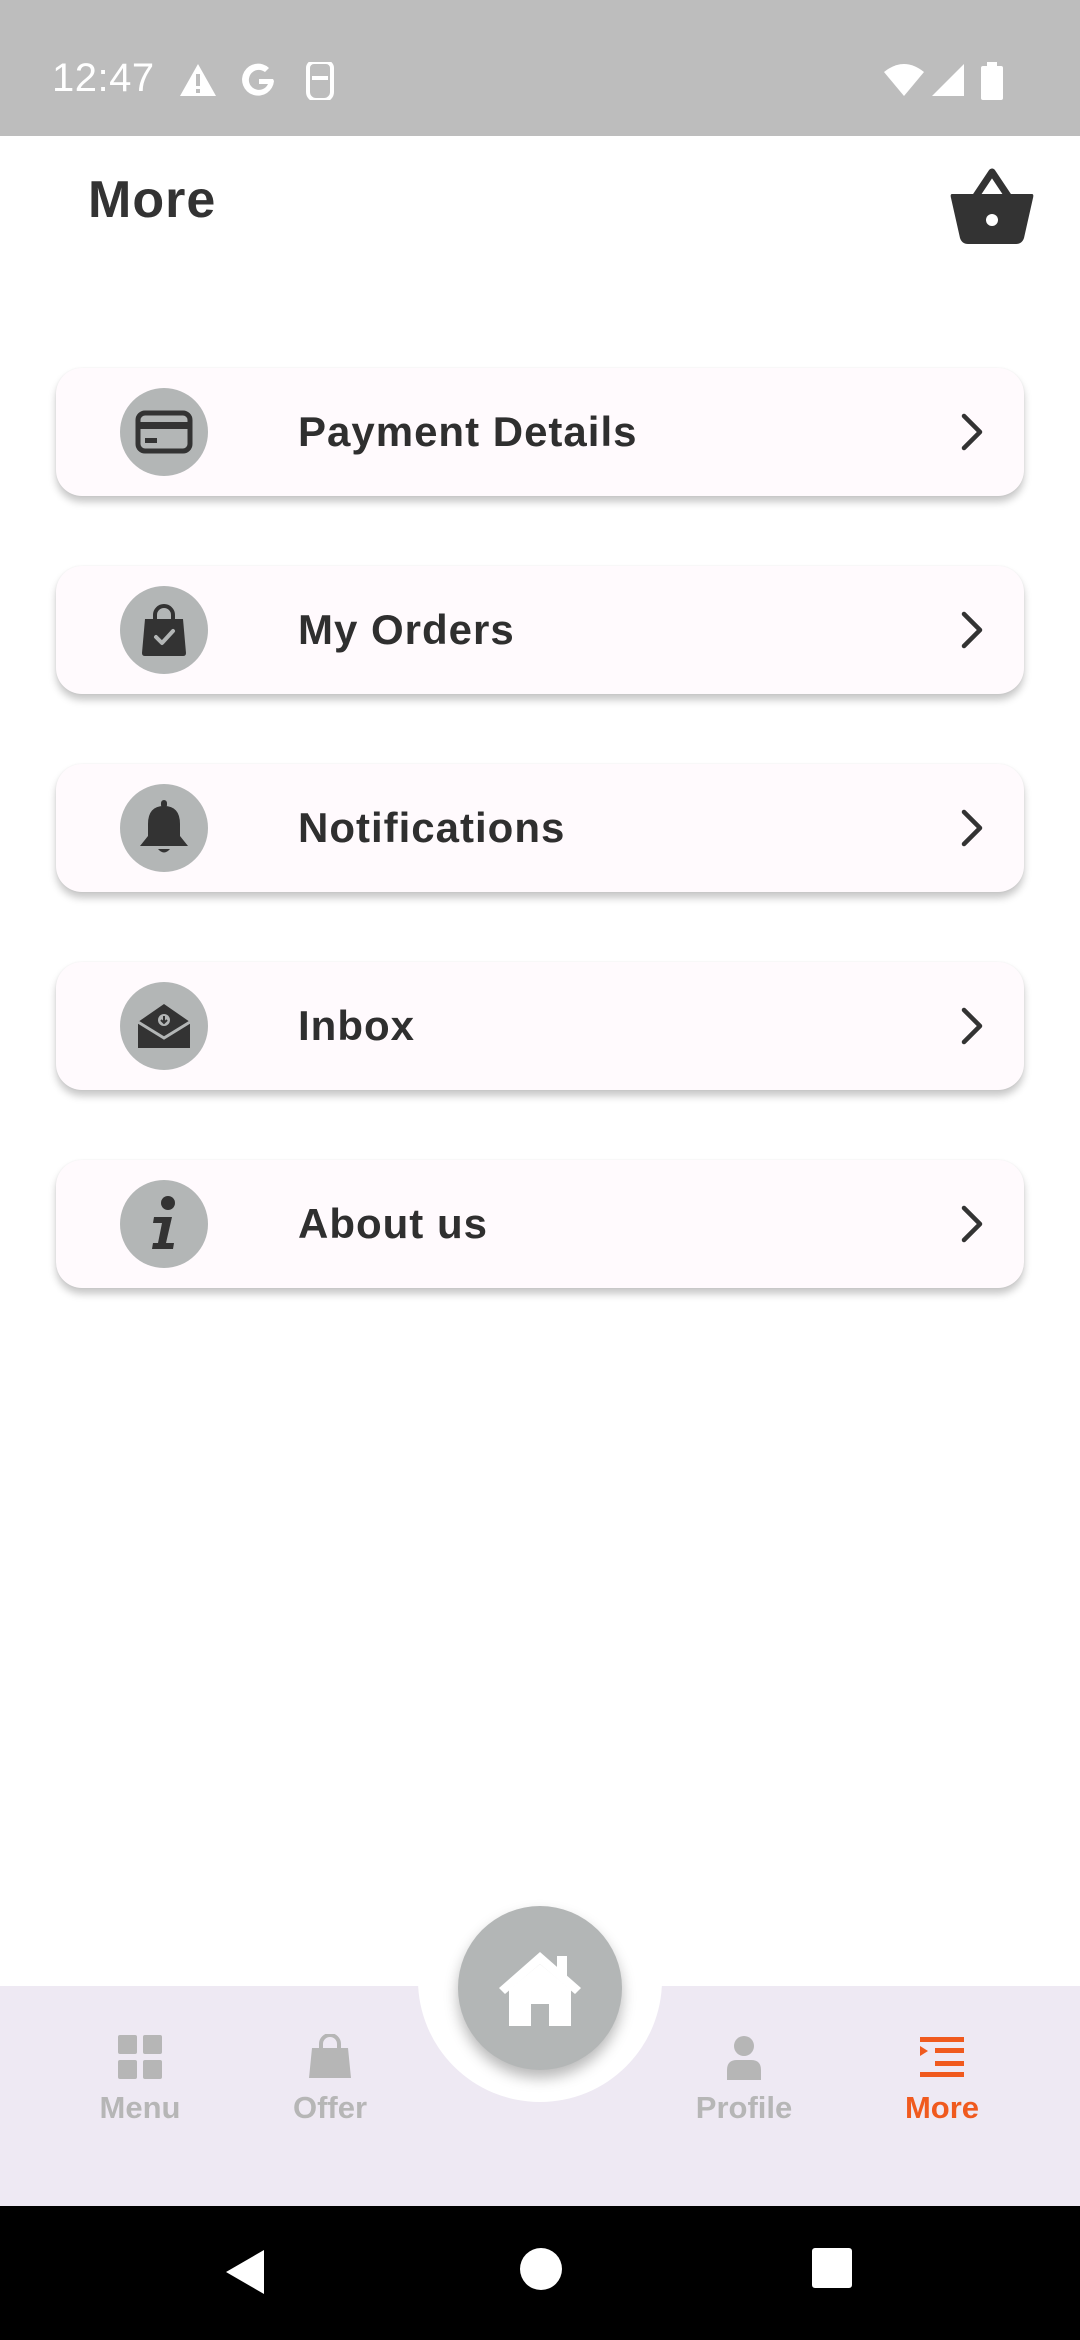  I want to click on bag-icon, so click(330, 2056).